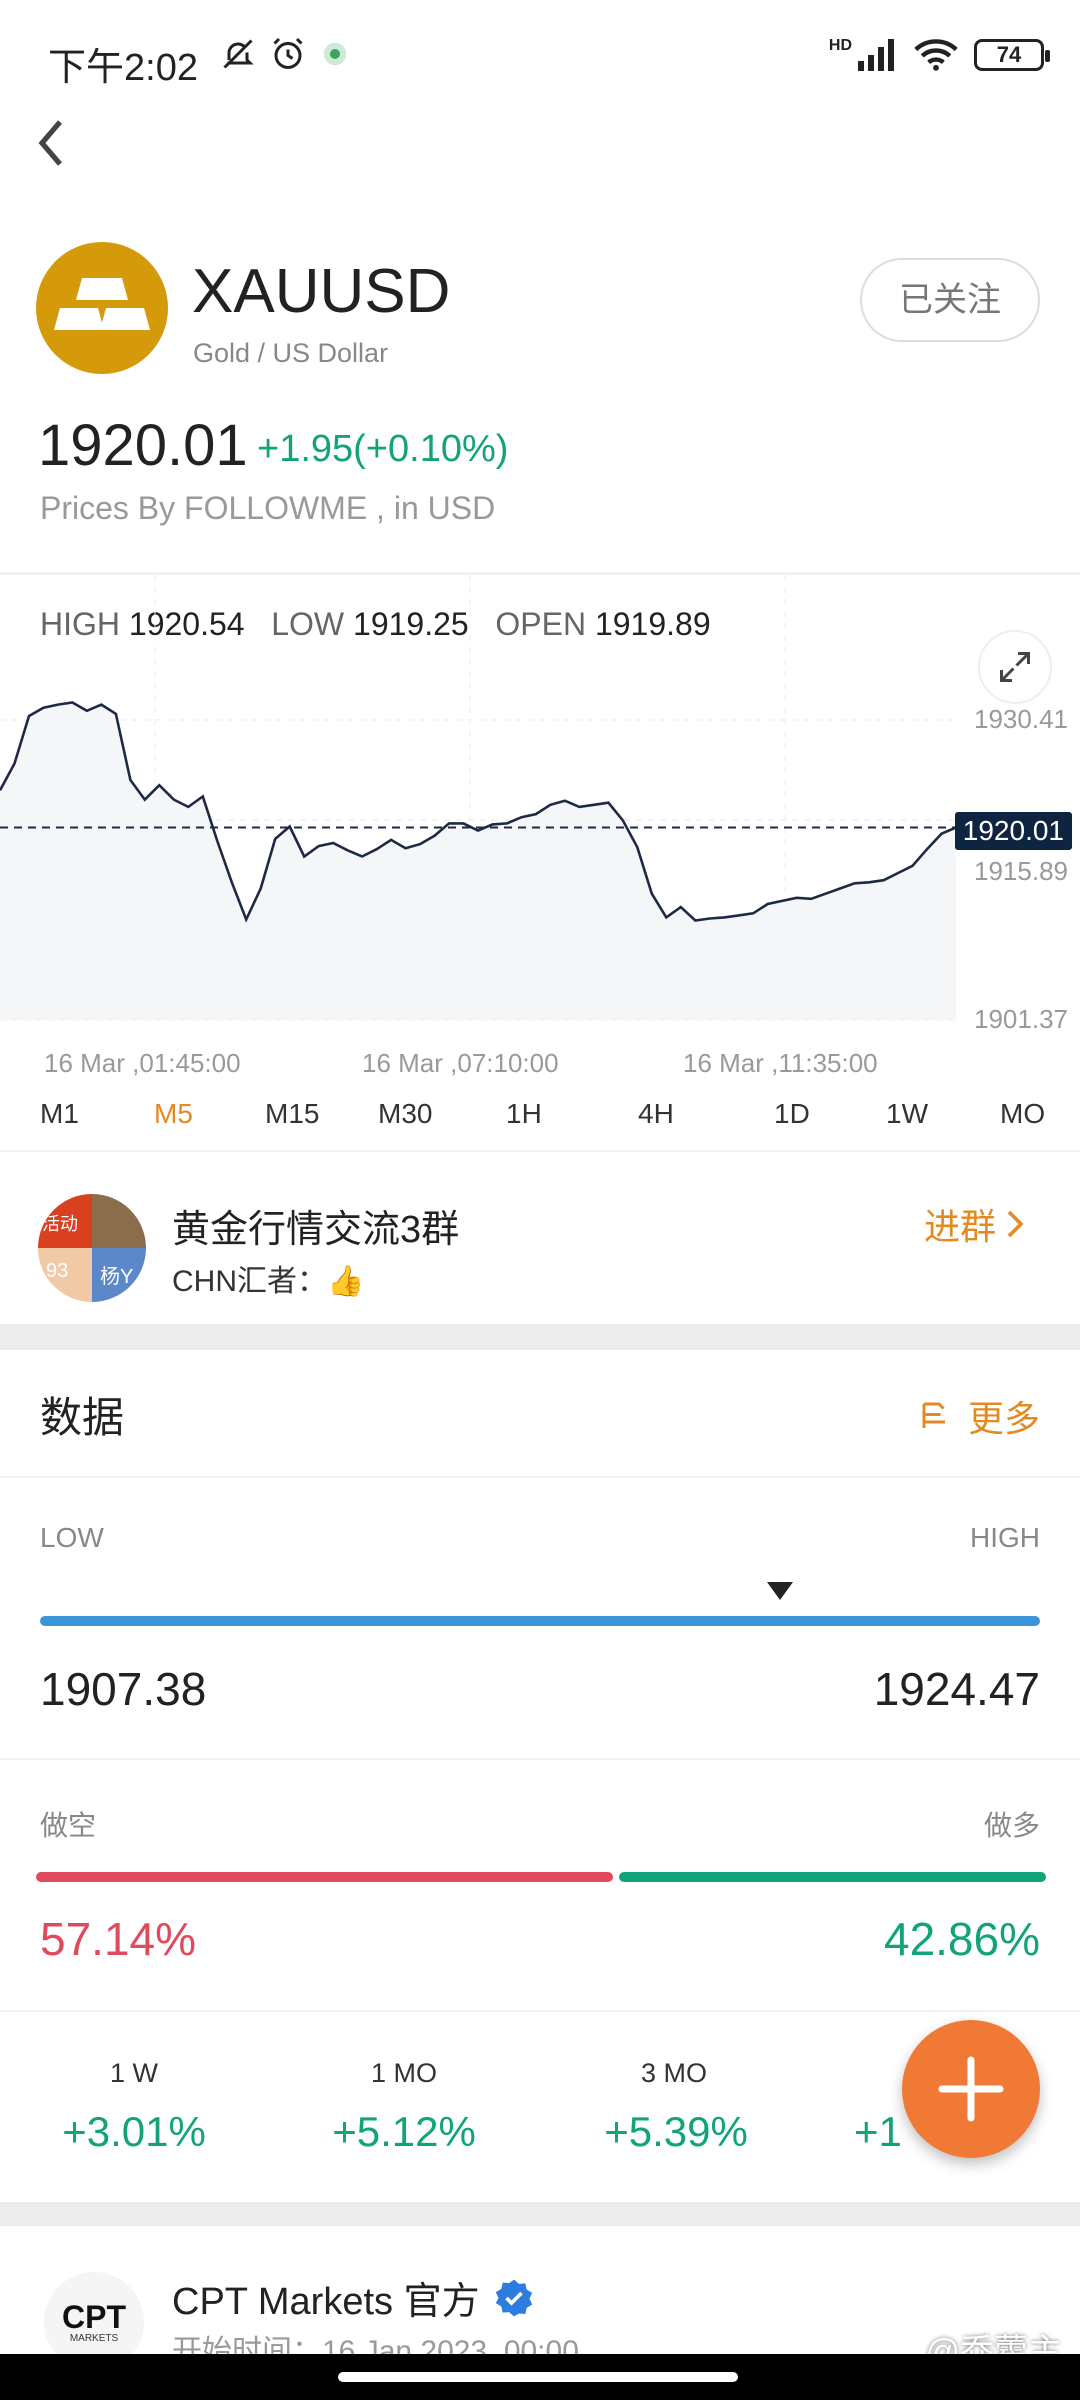 Image resolution: width=1080 pixels, height=2400 pixels. What do you see at coordinates (92, 1248) in the screenshot?
I see `group-avatar: 活动 93 杨Y` at bounding box center [92, 1248].